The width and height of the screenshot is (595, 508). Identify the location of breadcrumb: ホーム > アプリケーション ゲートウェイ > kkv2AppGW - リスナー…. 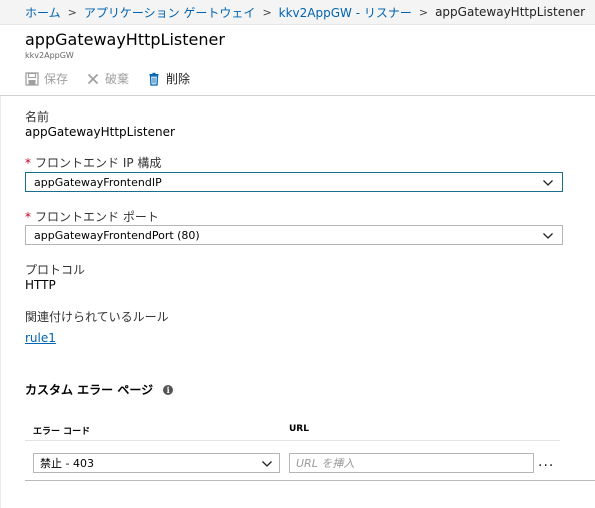
(297, 12).